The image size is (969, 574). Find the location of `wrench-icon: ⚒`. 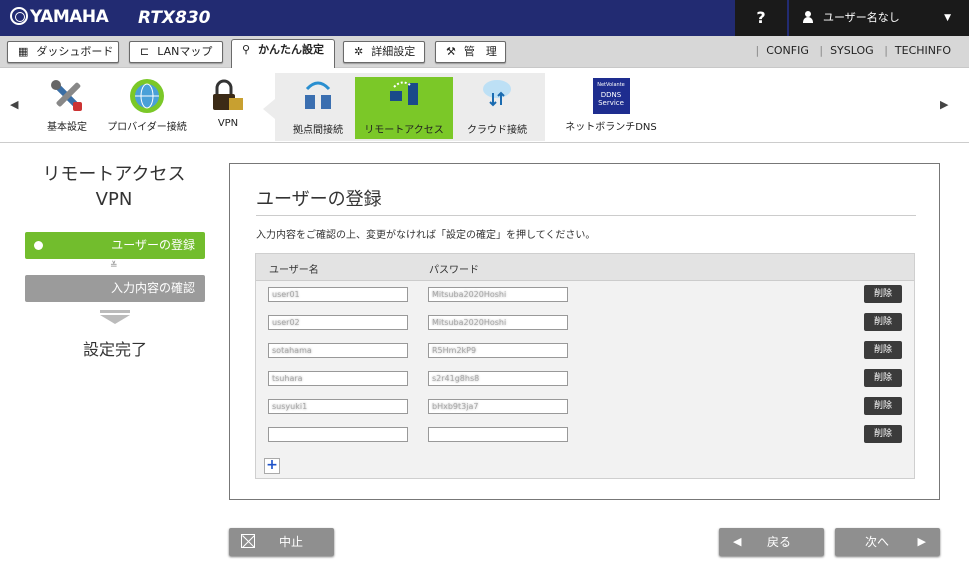

wrench-icon: ⚒ is located at coordinates (451, 51).